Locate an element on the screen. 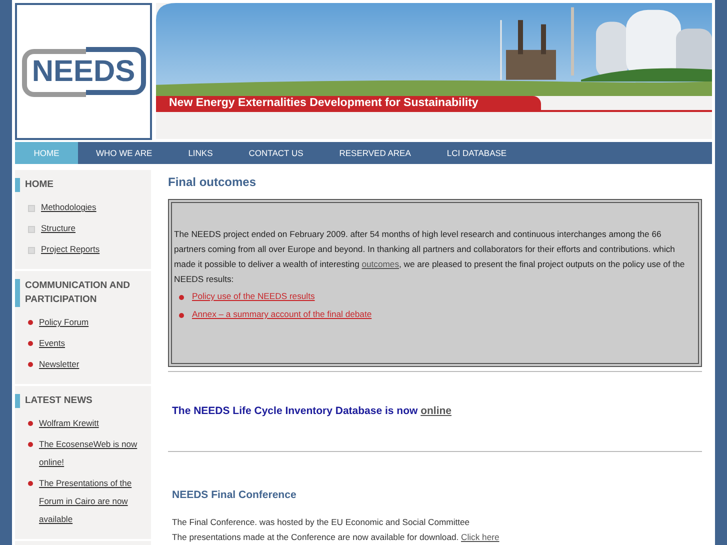  sidebar-link: Wolfram Krewitt is located at coordinates (69, 423).